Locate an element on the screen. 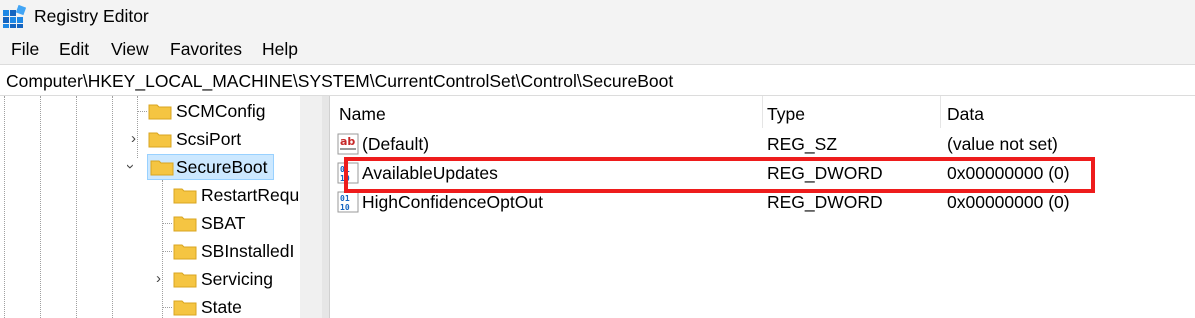 The image size is (1195, 318). tree-item-state: State is located at coordinates (236, 306).